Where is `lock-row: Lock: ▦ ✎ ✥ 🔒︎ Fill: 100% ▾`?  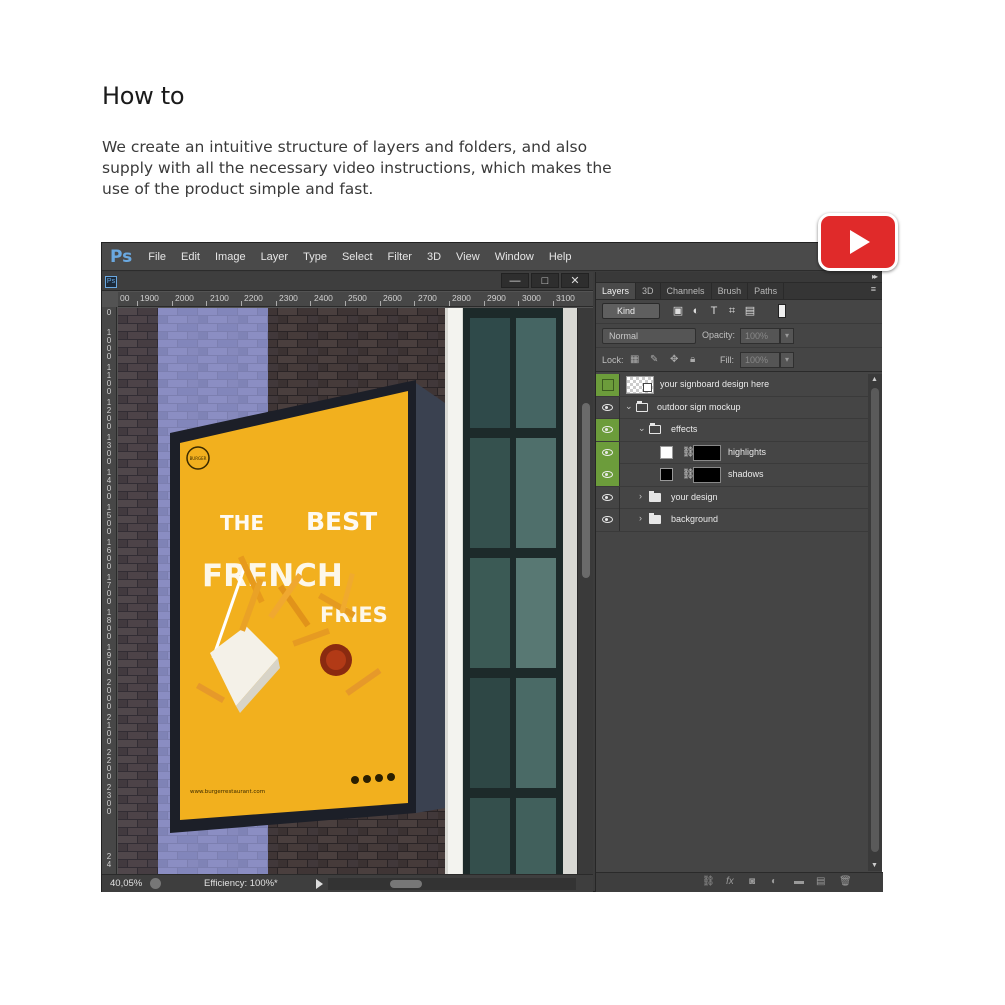
lock-row: Lock: ▦ ✎ ✥ 🔒︎ Fill: 100% ▾ is located at coordinates (739, 360).